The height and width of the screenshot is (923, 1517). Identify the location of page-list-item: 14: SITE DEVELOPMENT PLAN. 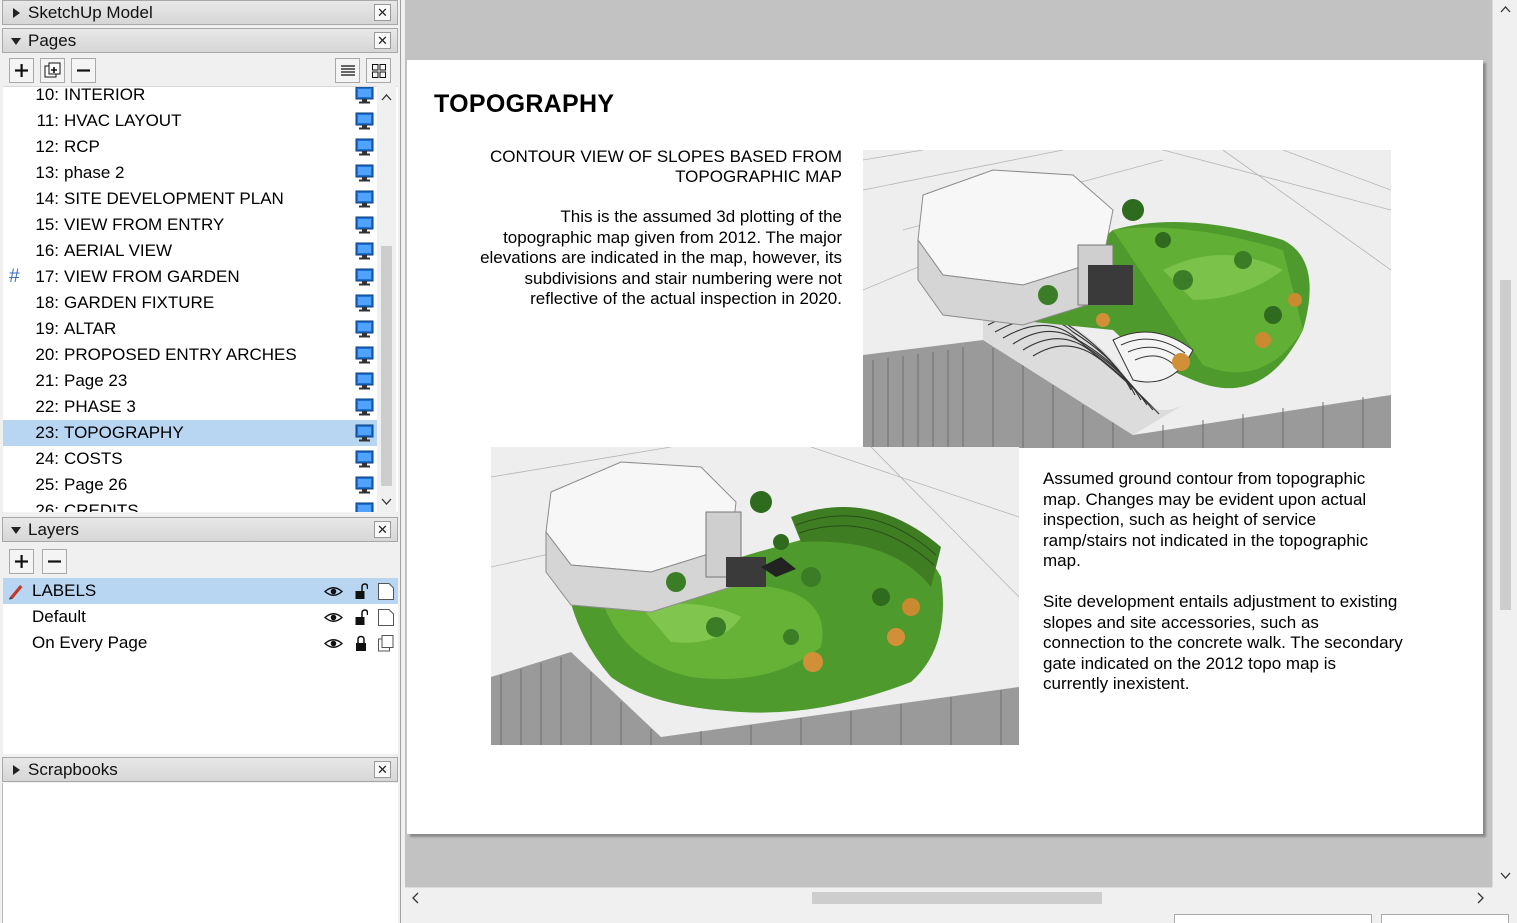
(190, 199).